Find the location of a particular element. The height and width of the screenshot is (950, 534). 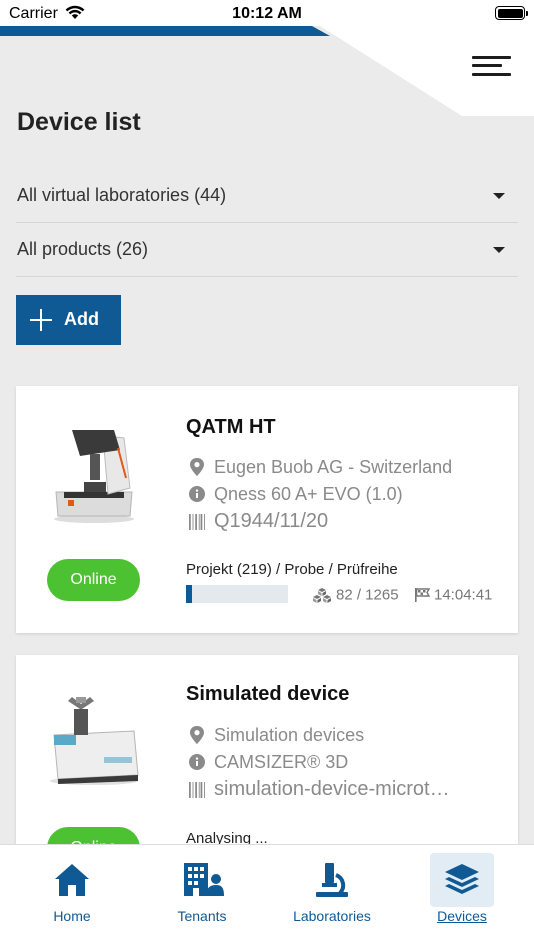

page-title: Device list is located at coordinates (79, 122).